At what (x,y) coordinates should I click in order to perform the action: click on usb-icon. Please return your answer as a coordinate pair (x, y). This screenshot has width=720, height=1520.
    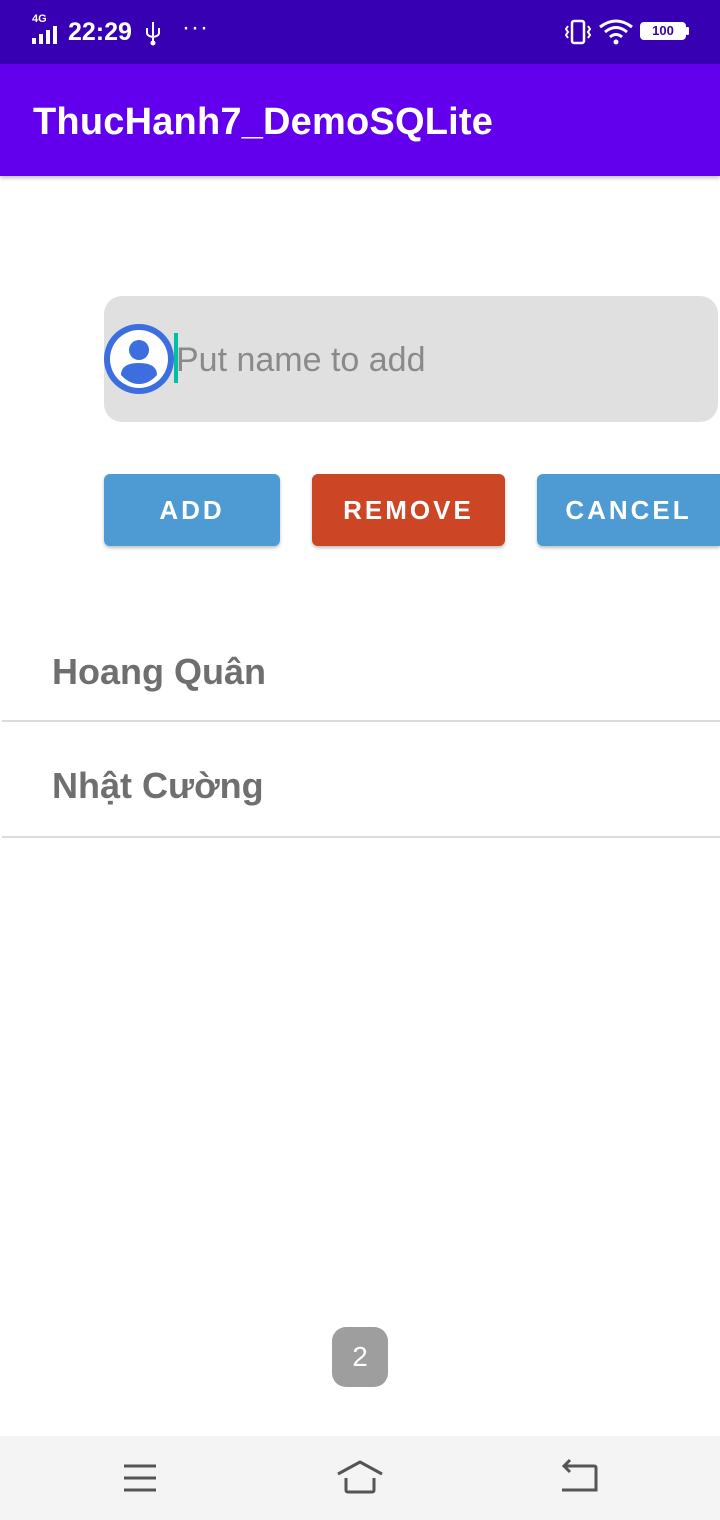
    Looking at the image, I should click on (153, 34).